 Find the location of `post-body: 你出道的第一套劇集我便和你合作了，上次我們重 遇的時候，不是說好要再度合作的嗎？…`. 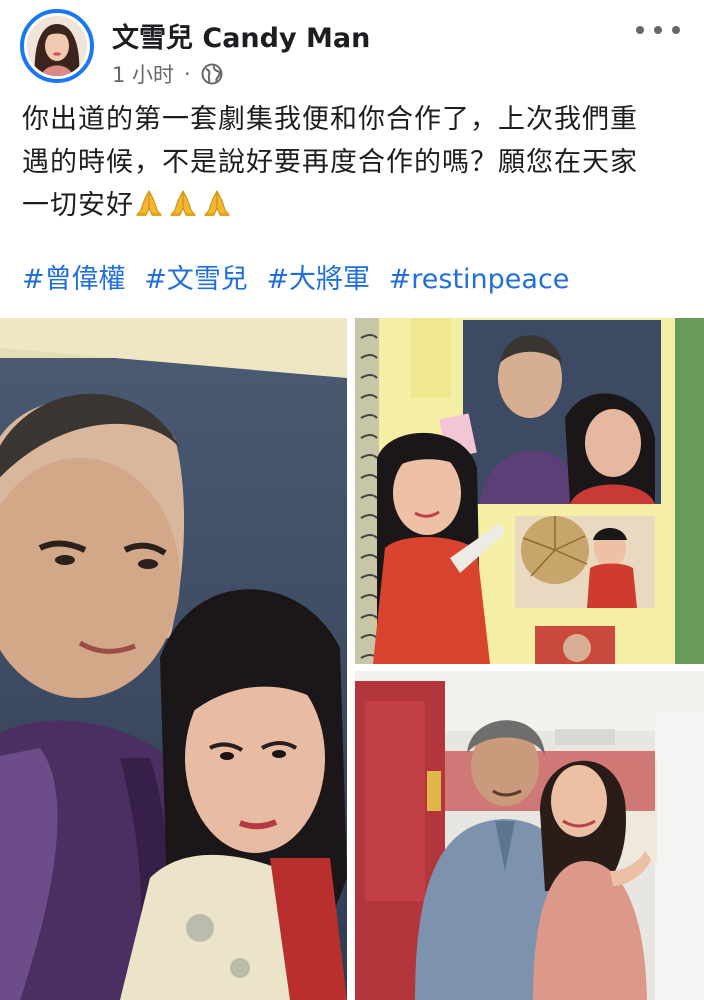

post-body: 你出道的第一套劇集我便和你合作了，上次我們重 遇的時候，不是說好要再度合作的嗎？… is located at coordinates (352, 162).